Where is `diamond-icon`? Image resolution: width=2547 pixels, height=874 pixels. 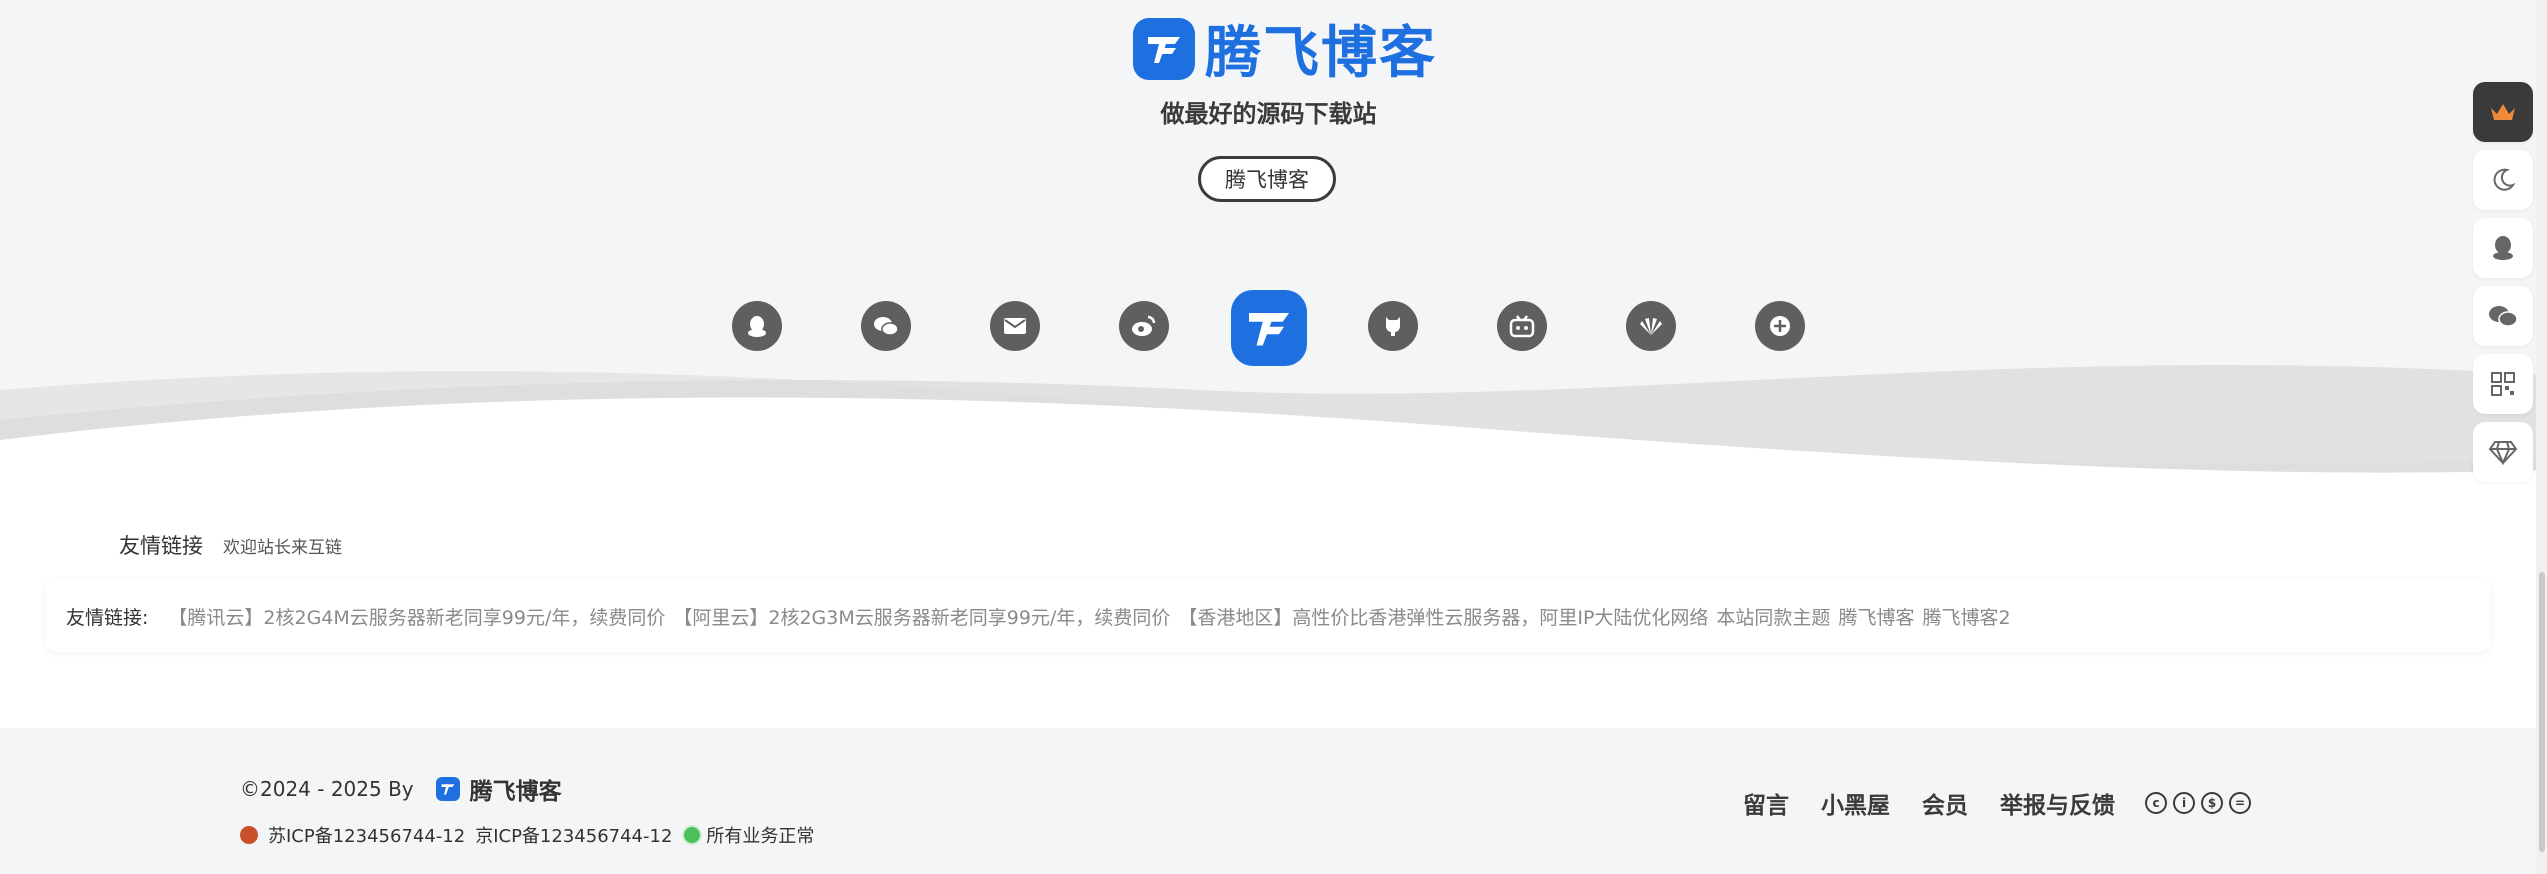
diamond-icon is located at coordinates (2503, 452).